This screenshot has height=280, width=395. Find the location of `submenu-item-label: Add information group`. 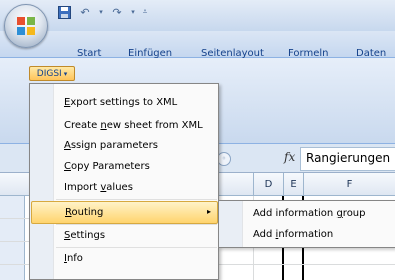

submenu-item-label: Add information group is located at coordinates (309, 213).